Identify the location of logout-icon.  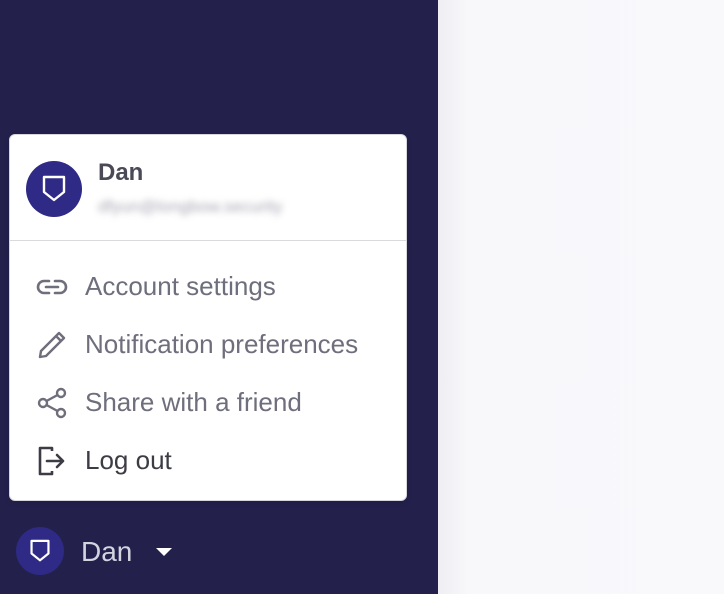
(51, 461).